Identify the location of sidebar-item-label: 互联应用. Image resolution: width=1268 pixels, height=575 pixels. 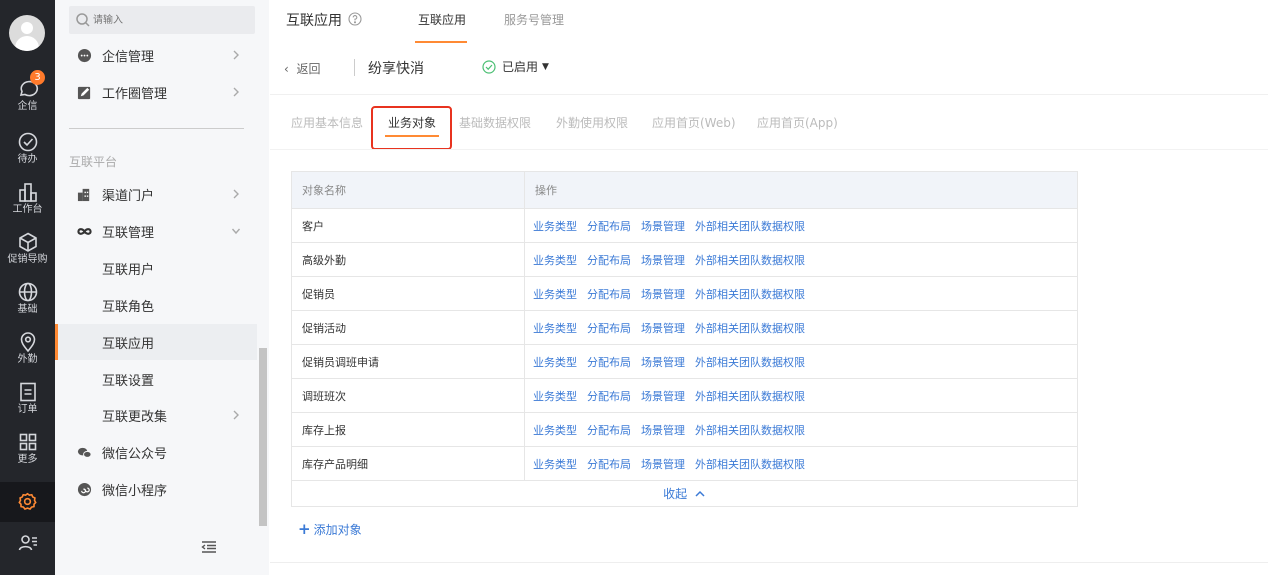
(128, 344).